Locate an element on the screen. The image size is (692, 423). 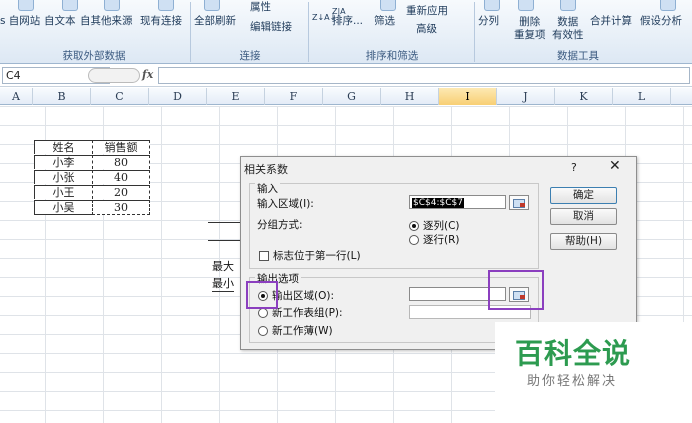
highlight-output-radio is located at coordinates (262, 295).